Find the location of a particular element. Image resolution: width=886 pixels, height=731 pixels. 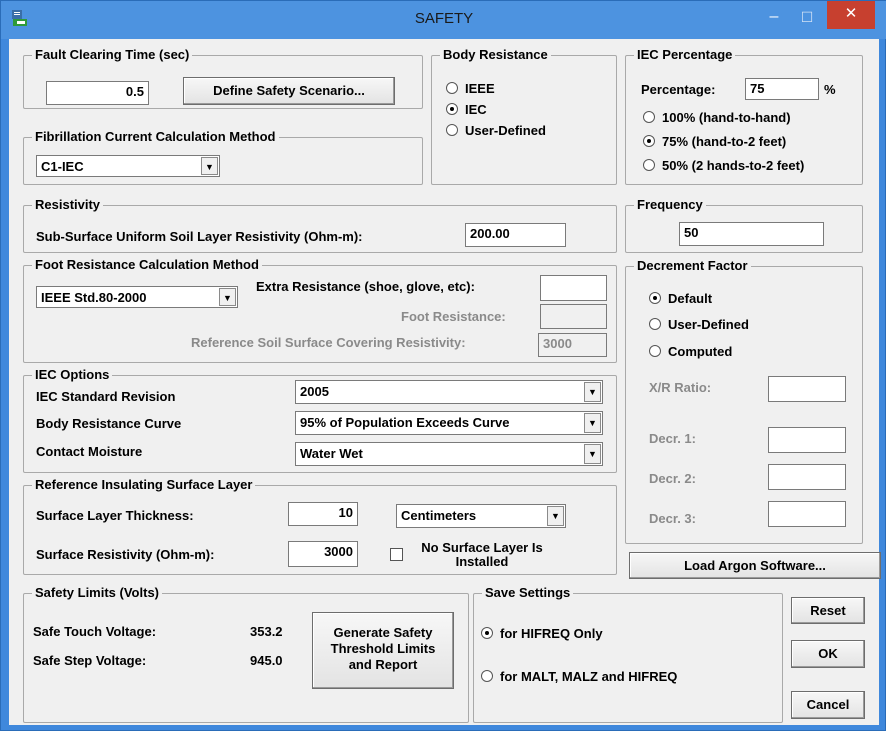

frequency-input: 50 is located at coordinates (751, 234).